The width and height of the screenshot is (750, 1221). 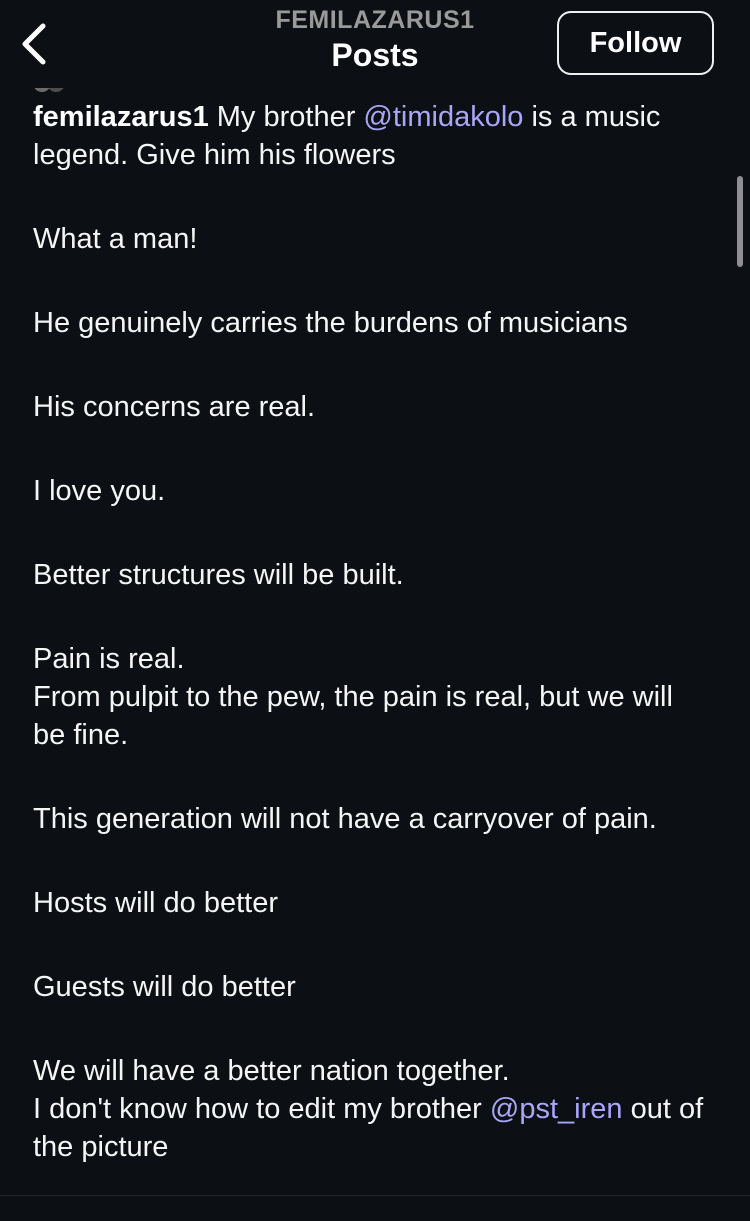 I want to click on bottom-divider, so click(x=375, y=1208).